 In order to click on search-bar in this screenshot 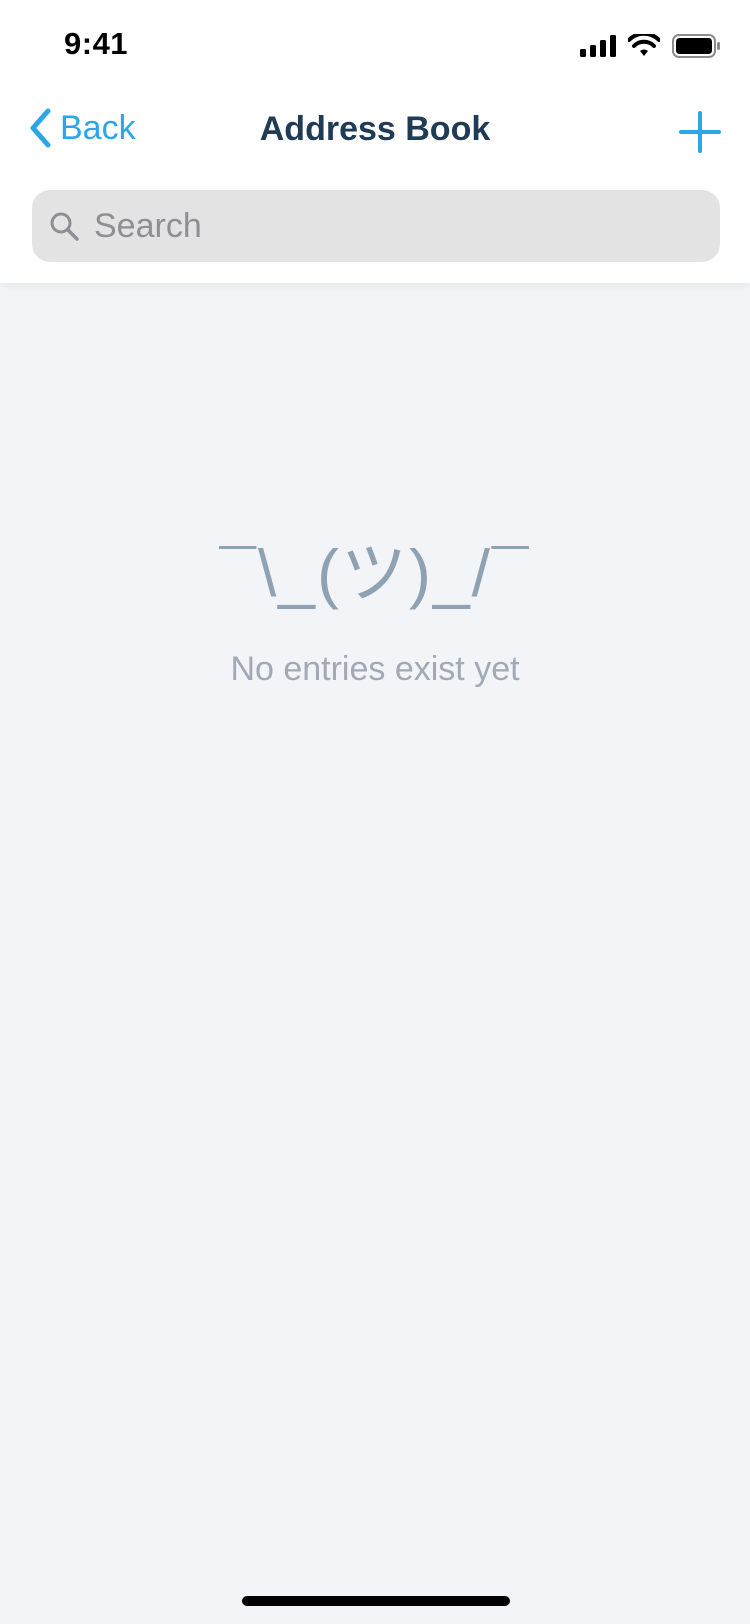, I will do `click(376, 226)`.